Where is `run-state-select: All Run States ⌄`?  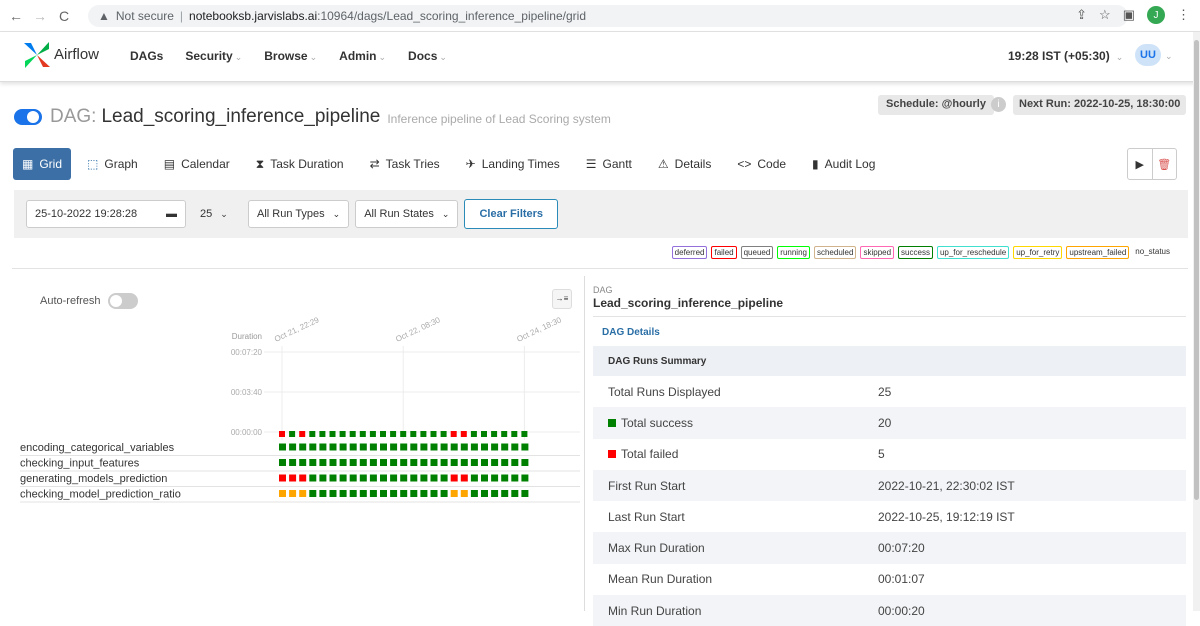 run-state-select: All Run States ⌄ is located at coordinates (407, 214).